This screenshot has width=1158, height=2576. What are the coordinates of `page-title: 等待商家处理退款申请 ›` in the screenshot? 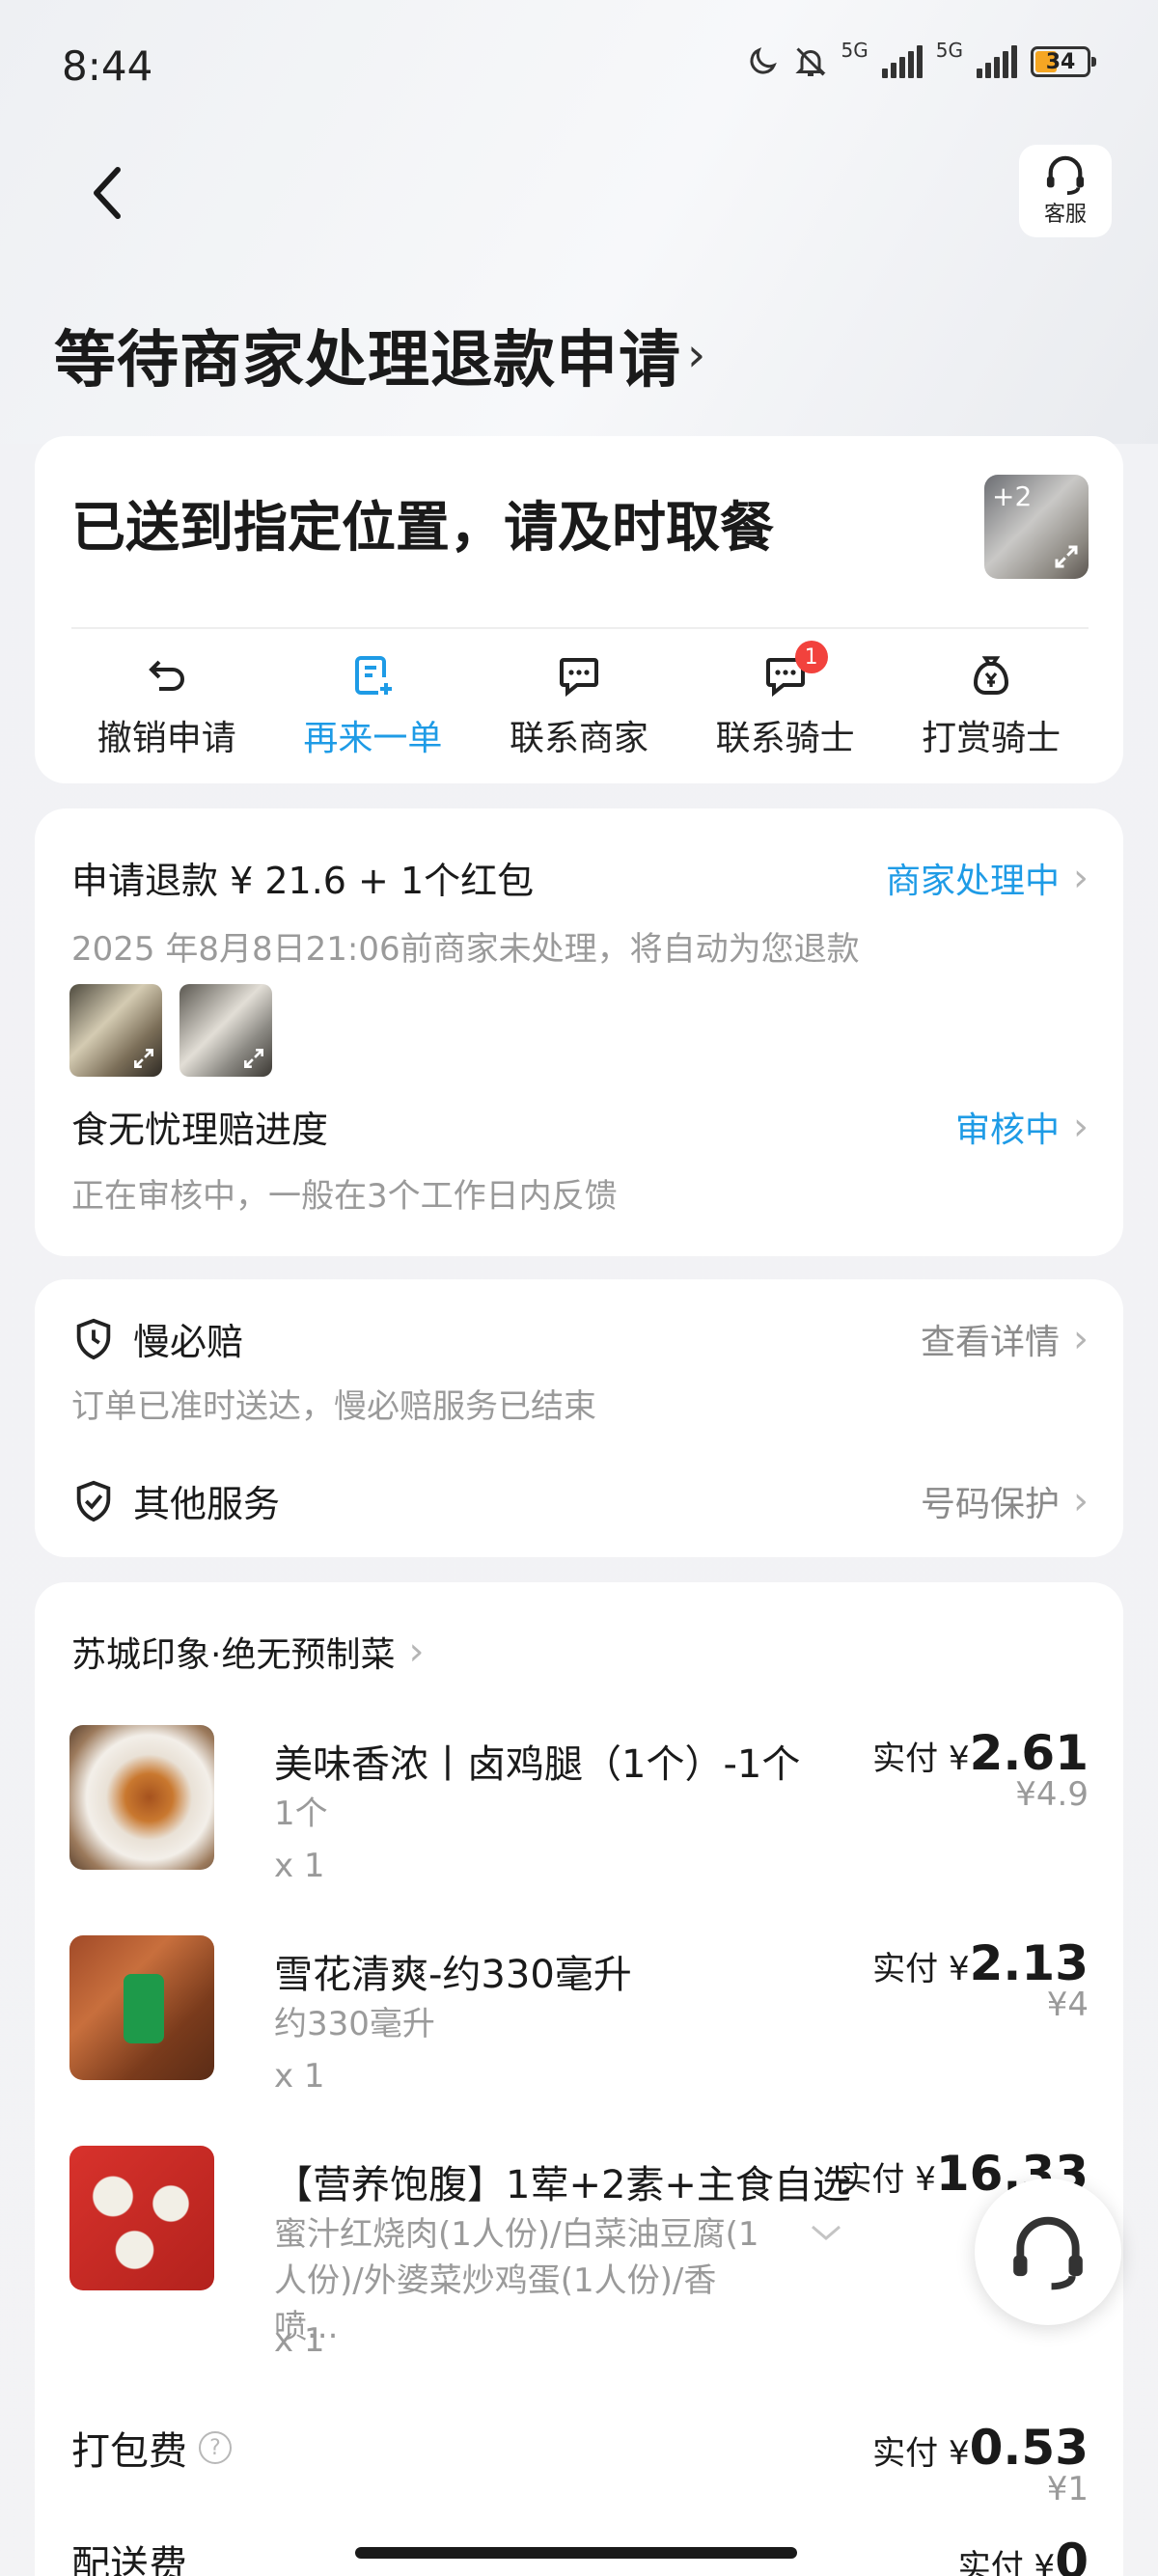 It's located at (380, 355).